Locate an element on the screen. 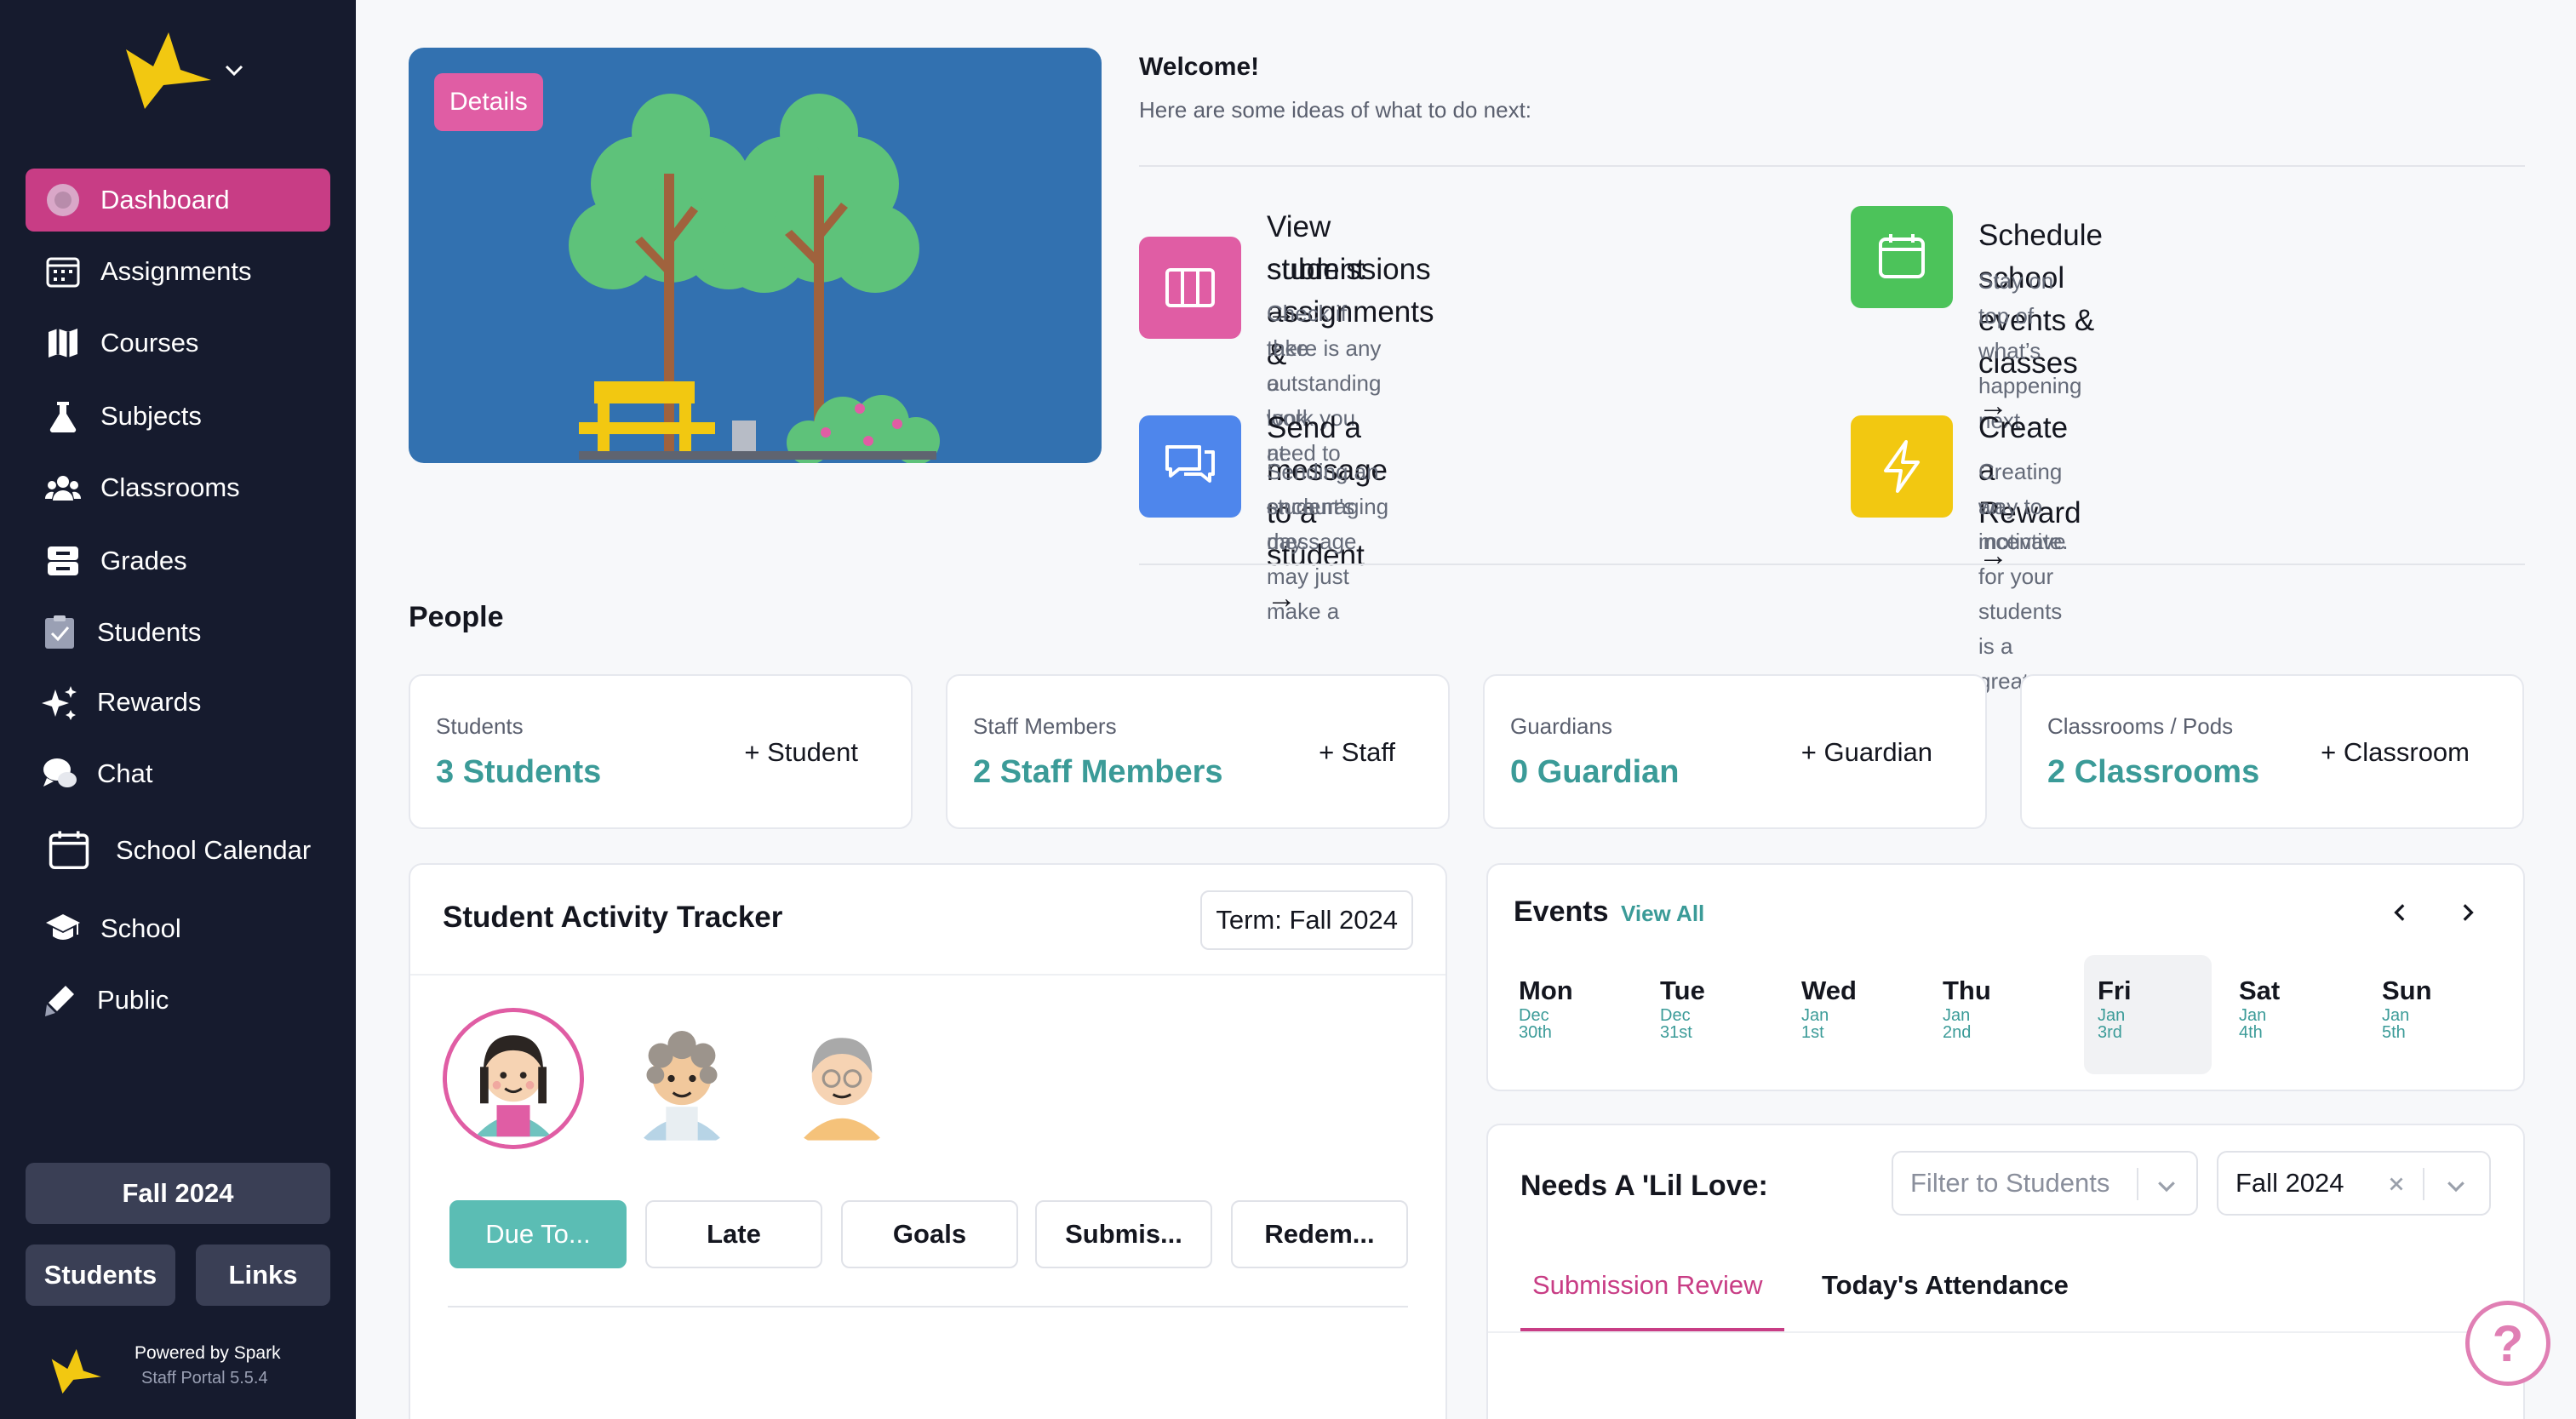 The height and width of the screenshot is (1419, 2576). prev-week-button is located at coordinates (2400, 912).